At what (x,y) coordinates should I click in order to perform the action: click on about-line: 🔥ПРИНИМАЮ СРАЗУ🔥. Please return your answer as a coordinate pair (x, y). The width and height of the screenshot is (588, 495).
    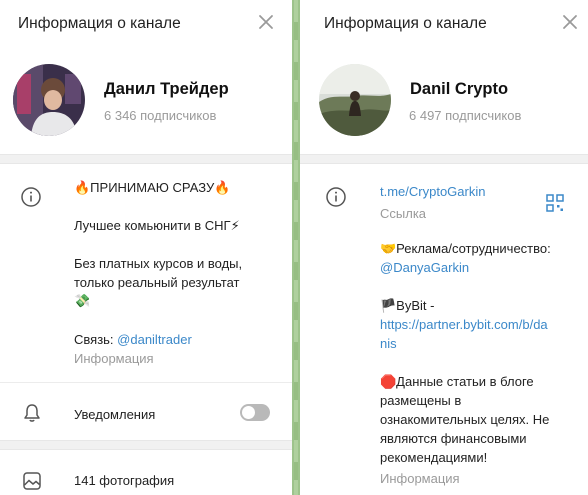
    Looking at the image, I should click on (152, 187).